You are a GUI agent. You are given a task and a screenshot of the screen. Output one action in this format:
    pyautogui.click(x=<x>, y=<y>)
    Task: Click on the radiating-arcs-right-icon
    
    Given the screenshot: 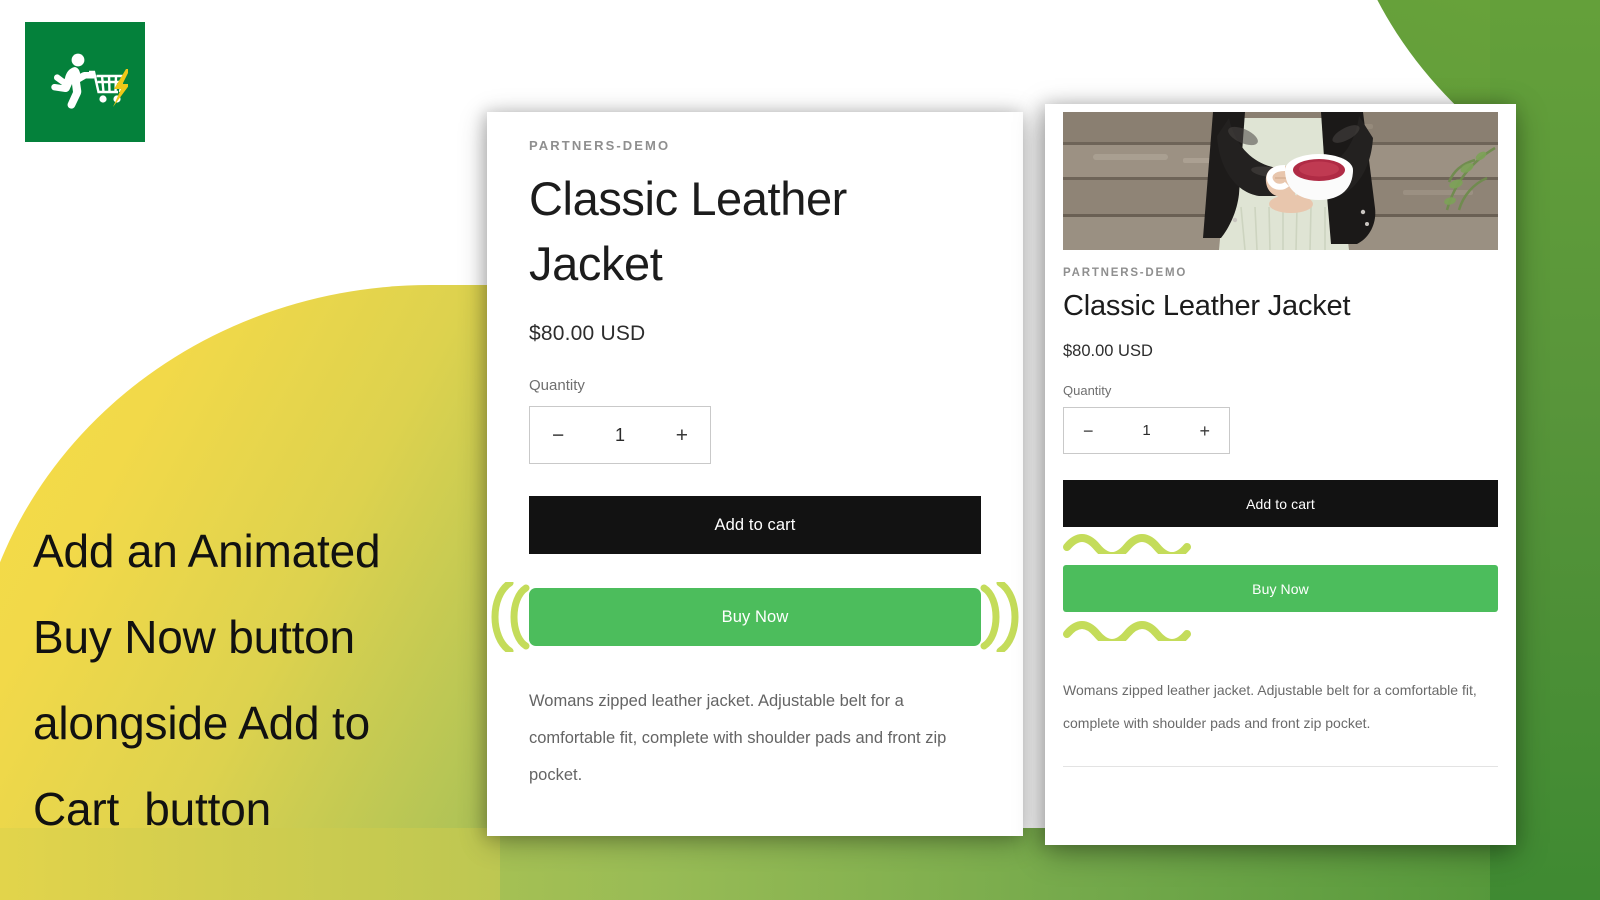 What is the action you would take?
    pyautogui.click(x=1004, y=618)
    